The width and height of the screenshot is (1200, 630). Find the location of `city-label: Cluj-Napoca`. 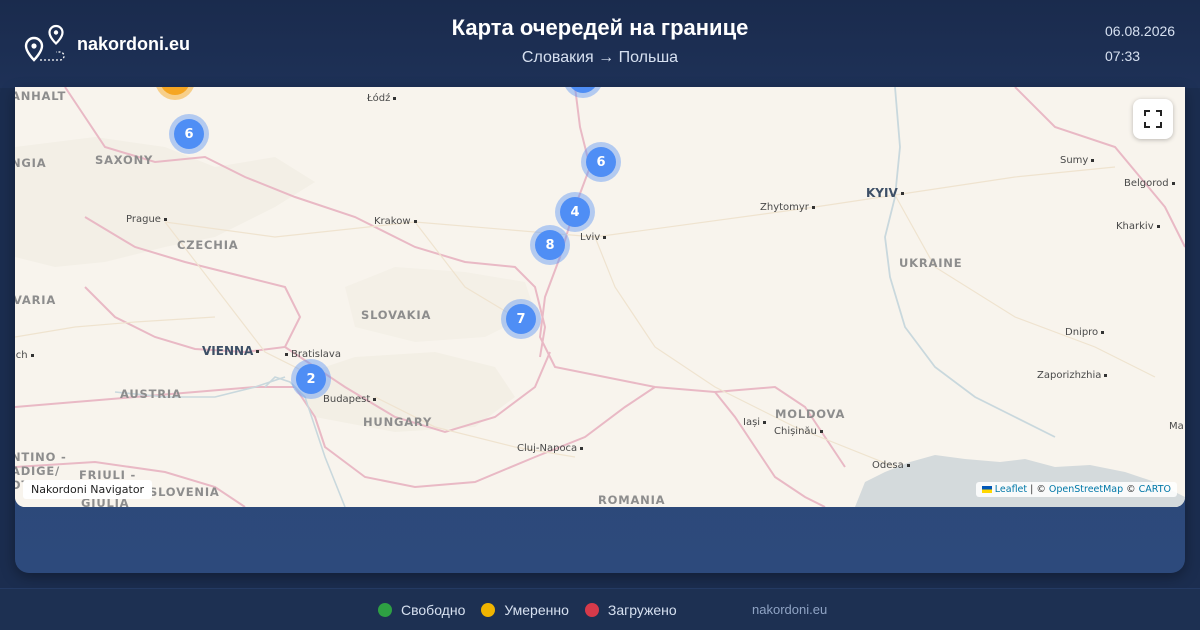

city-label: Cluj-Napoca is located at coordinates (550, 448).